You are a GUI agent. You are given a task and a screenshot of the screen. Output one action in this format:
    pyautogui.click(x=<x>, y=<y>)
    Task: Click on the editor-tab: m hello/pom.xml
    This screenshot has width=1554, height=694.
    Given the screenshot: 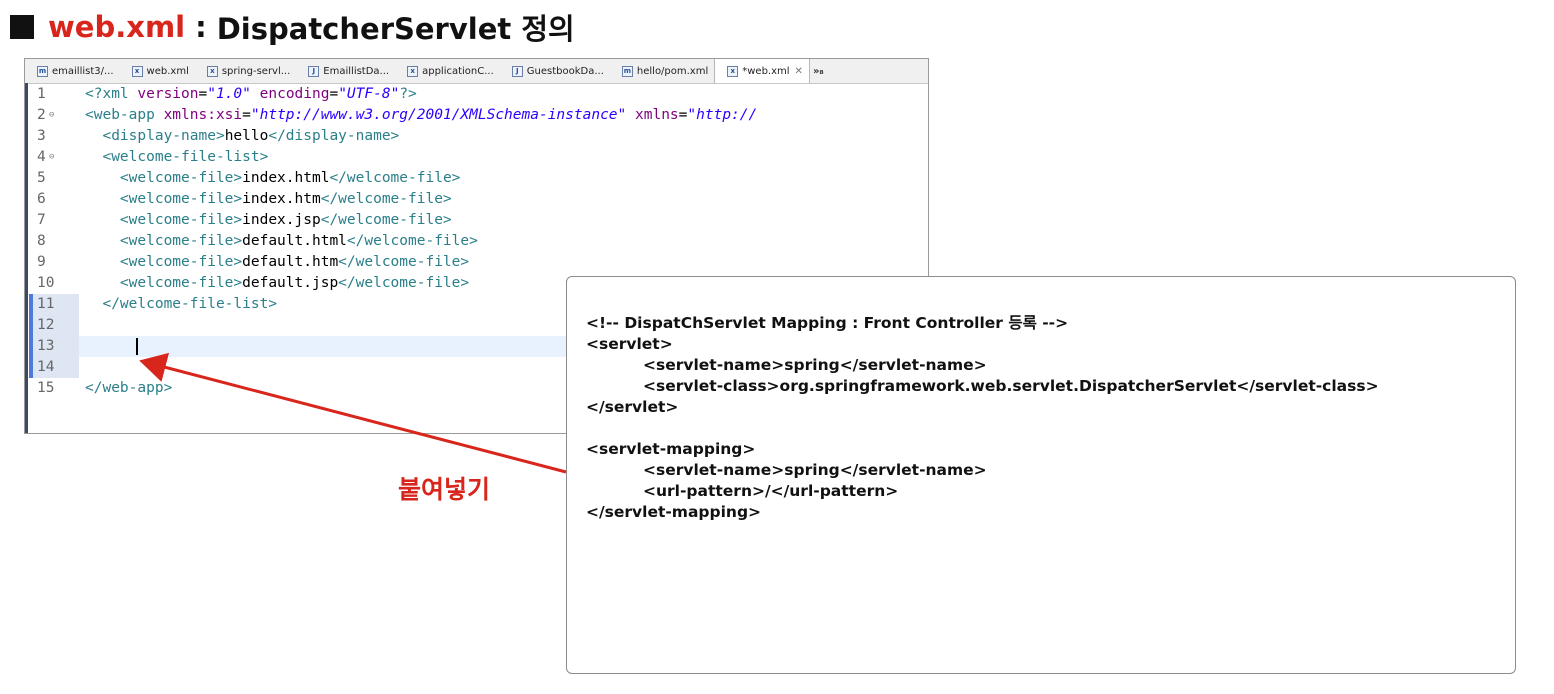 What is the action you would take?
    pyautogui.click(x=662, y=71)
    